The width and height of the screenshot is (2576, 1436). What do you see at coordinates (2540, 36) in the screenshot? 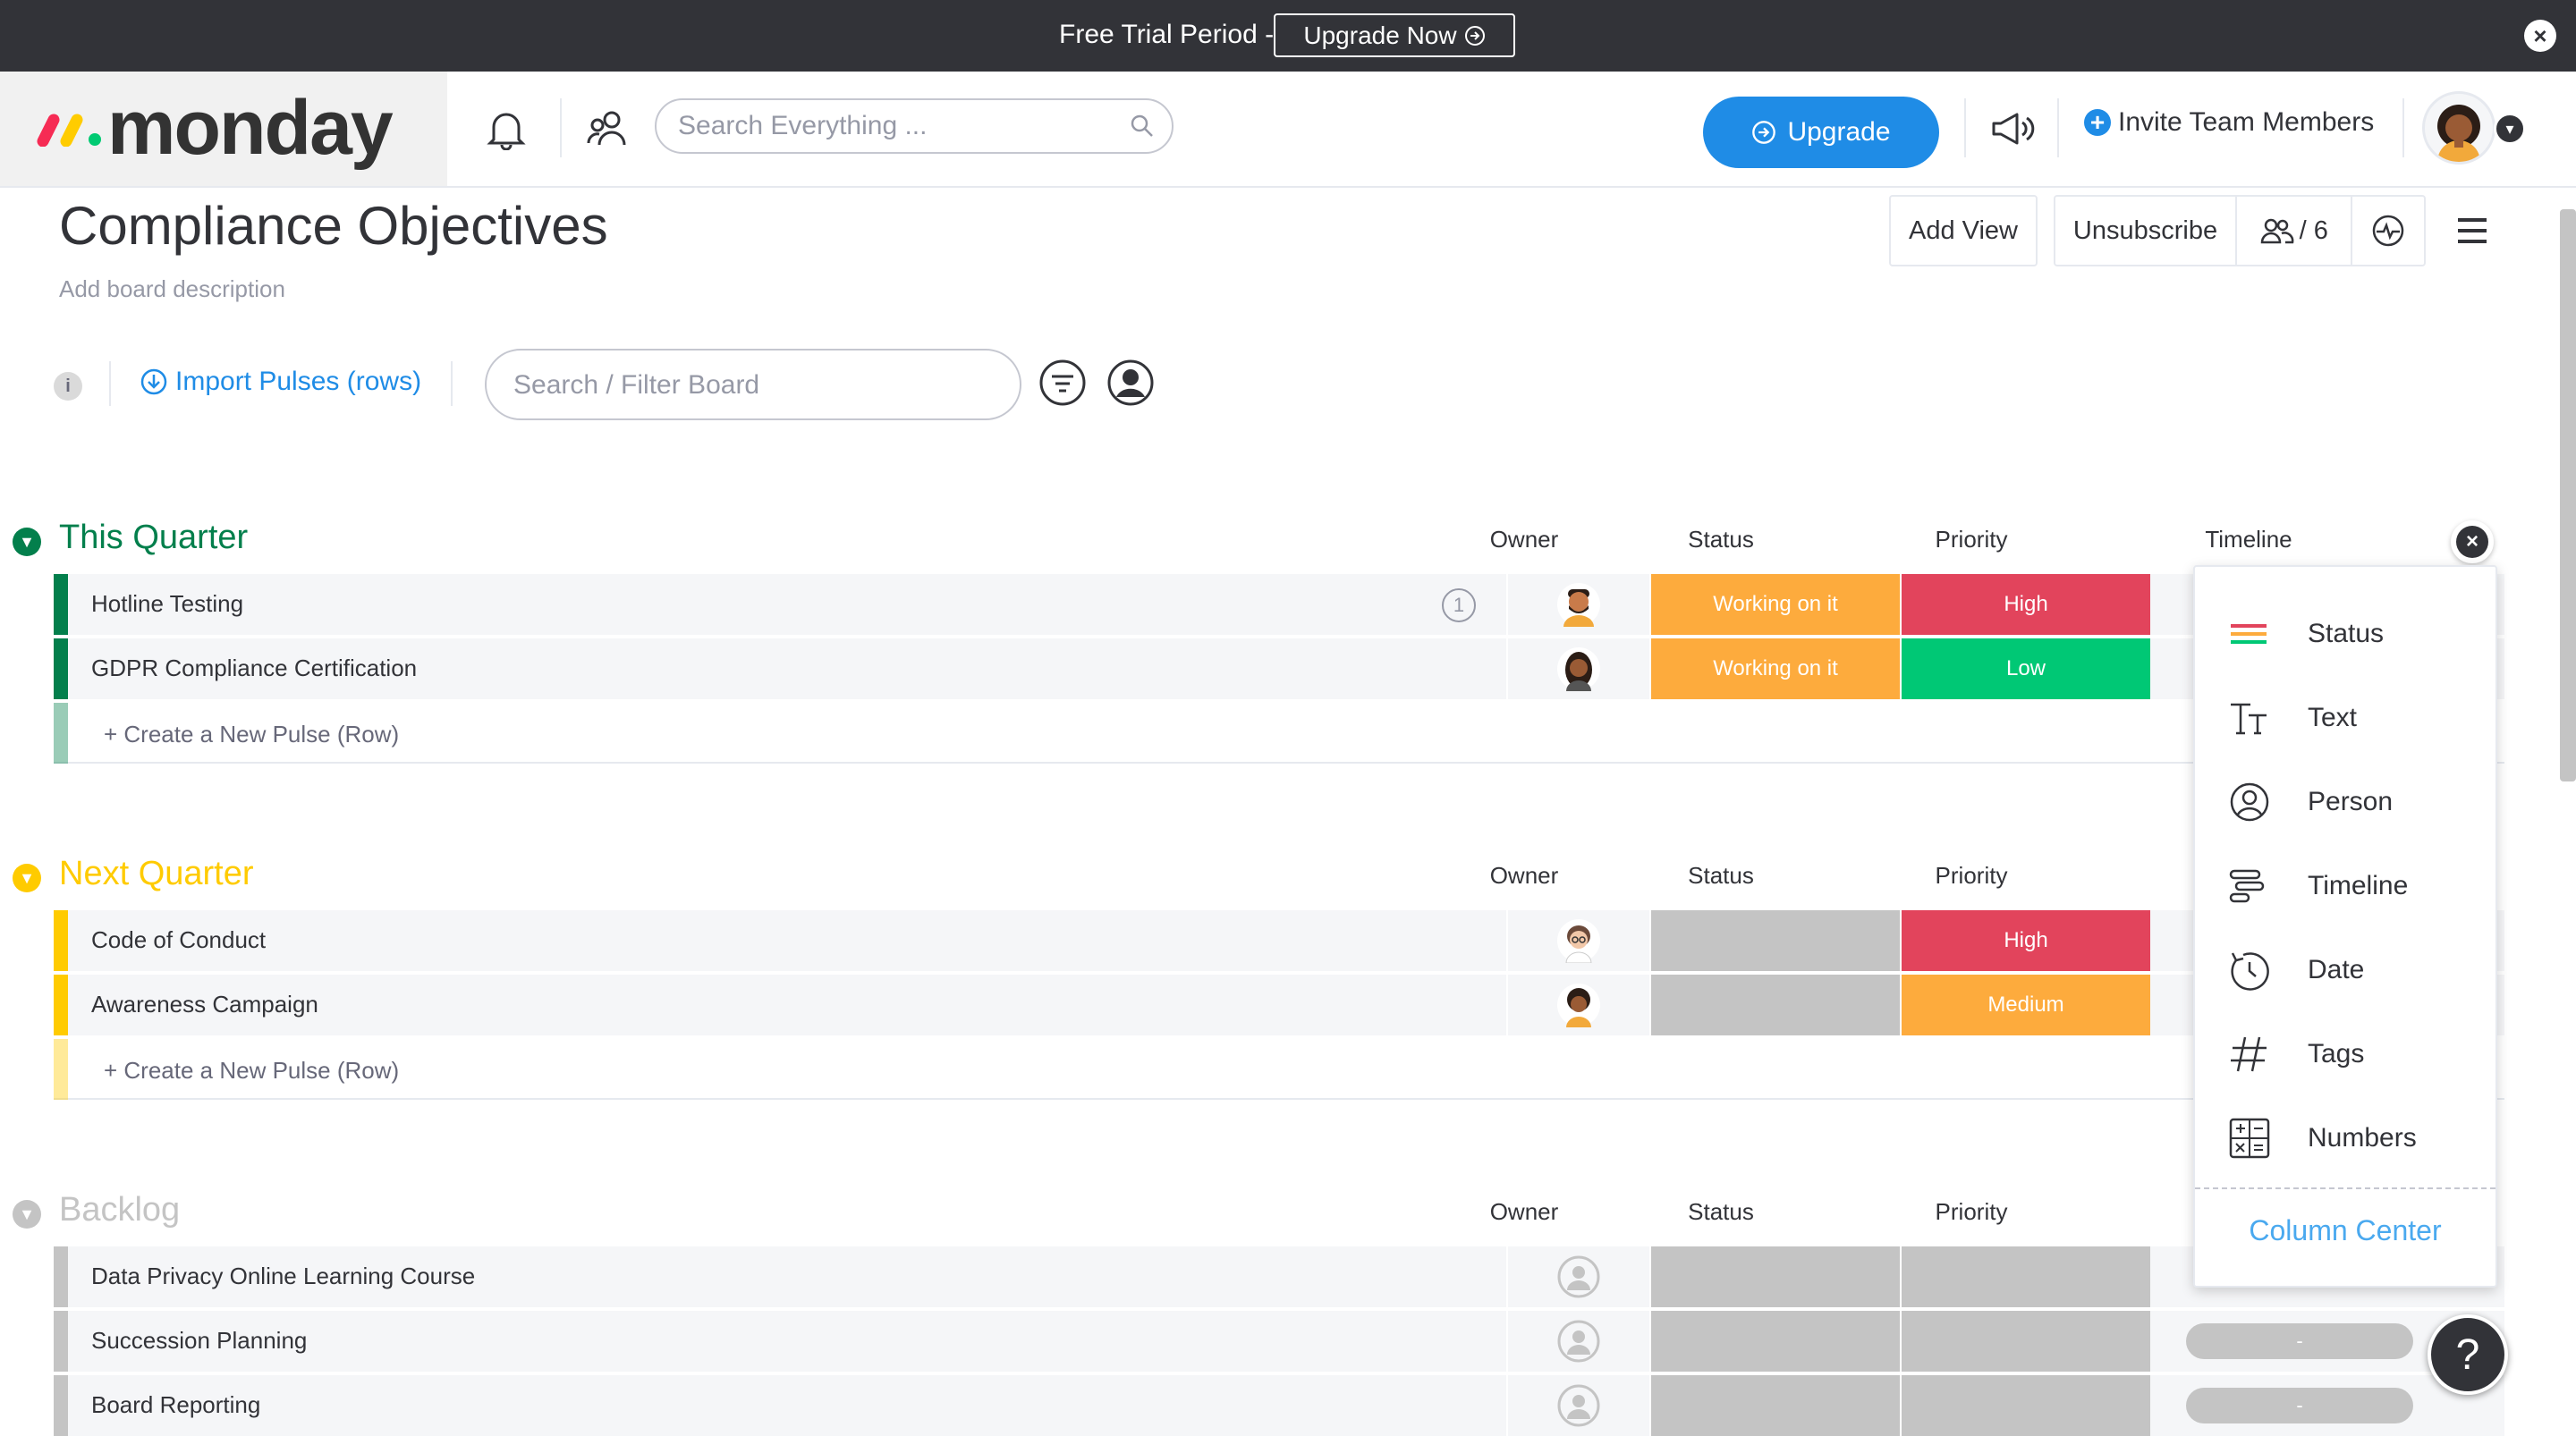
I see `close-banner-icon: ×` at bounding box center [2540, 36].